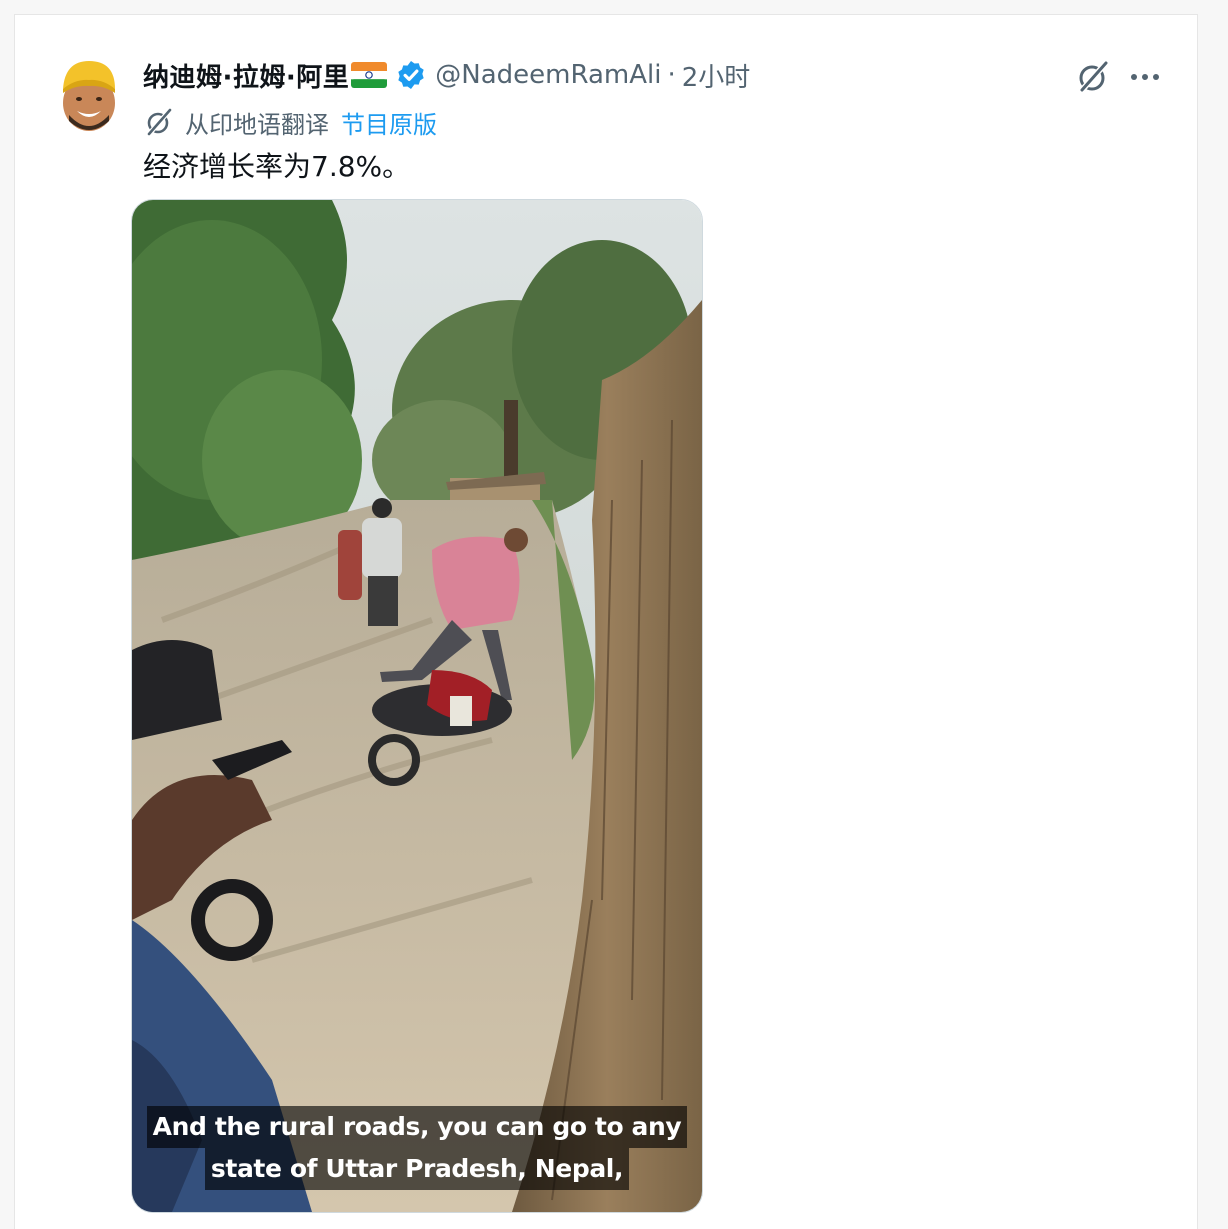  I want to click on subtitle-line-1: And the rural roads, you can go to any, so click(417, 1127).